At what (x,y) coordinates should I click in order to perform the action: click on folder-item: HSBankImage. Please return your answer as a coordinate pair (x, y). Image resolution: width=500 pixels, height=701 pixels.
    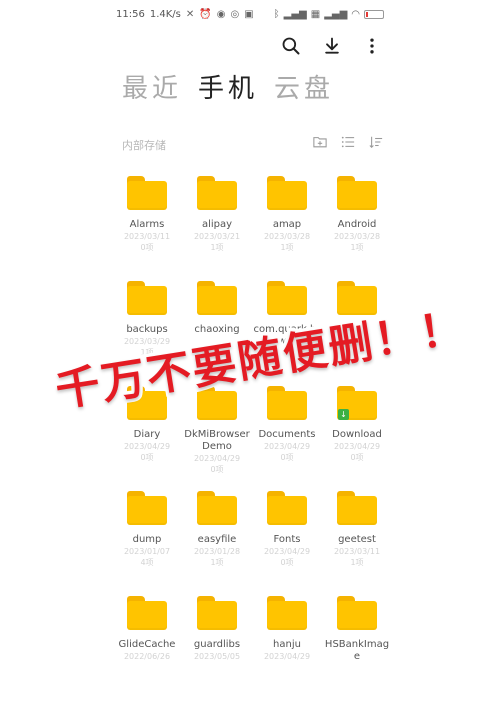
    Looking at the image, I should click on (357, 648).